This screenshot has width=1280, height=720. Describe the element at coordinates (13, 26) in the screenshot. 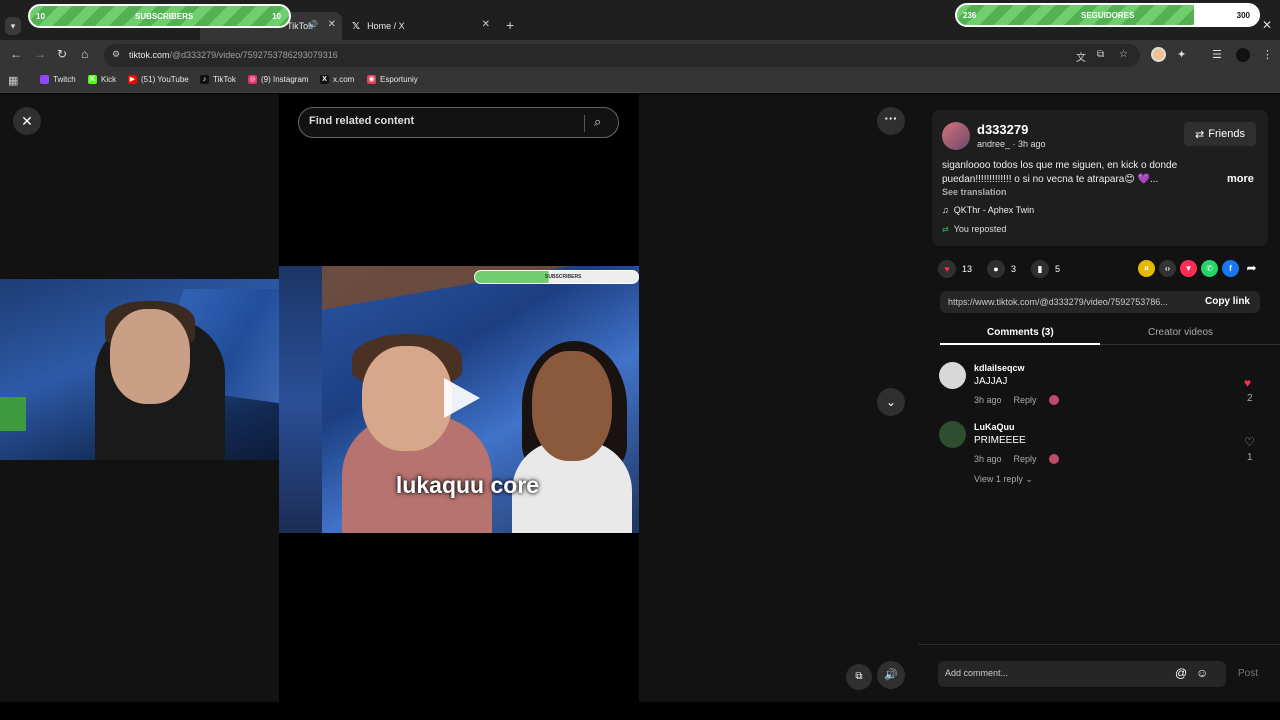

I see `tab-search-icon: ▾` at that location.